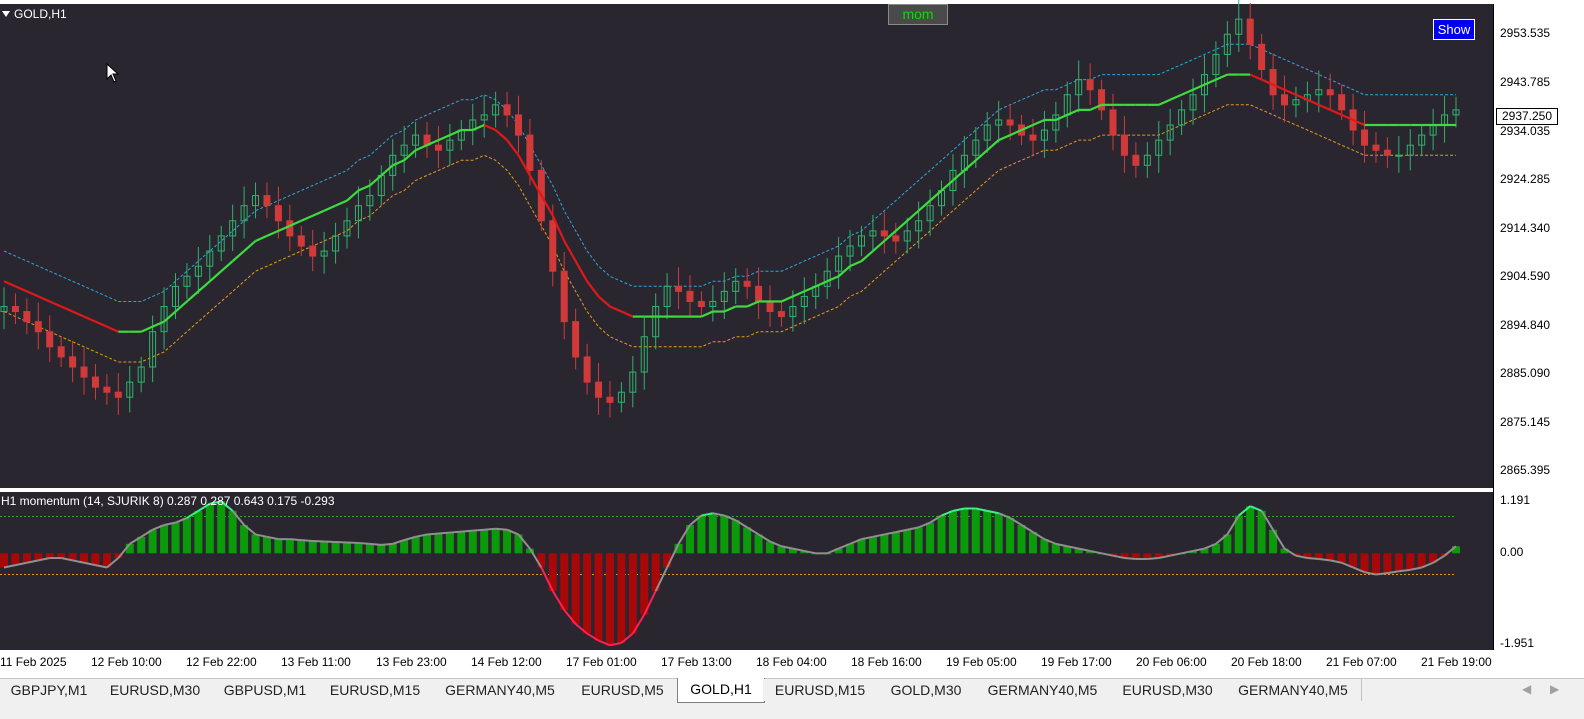 The height and width of the screenshot is (719, 1584). I want to click on cursor-arrow-icon, so click(113, 73).